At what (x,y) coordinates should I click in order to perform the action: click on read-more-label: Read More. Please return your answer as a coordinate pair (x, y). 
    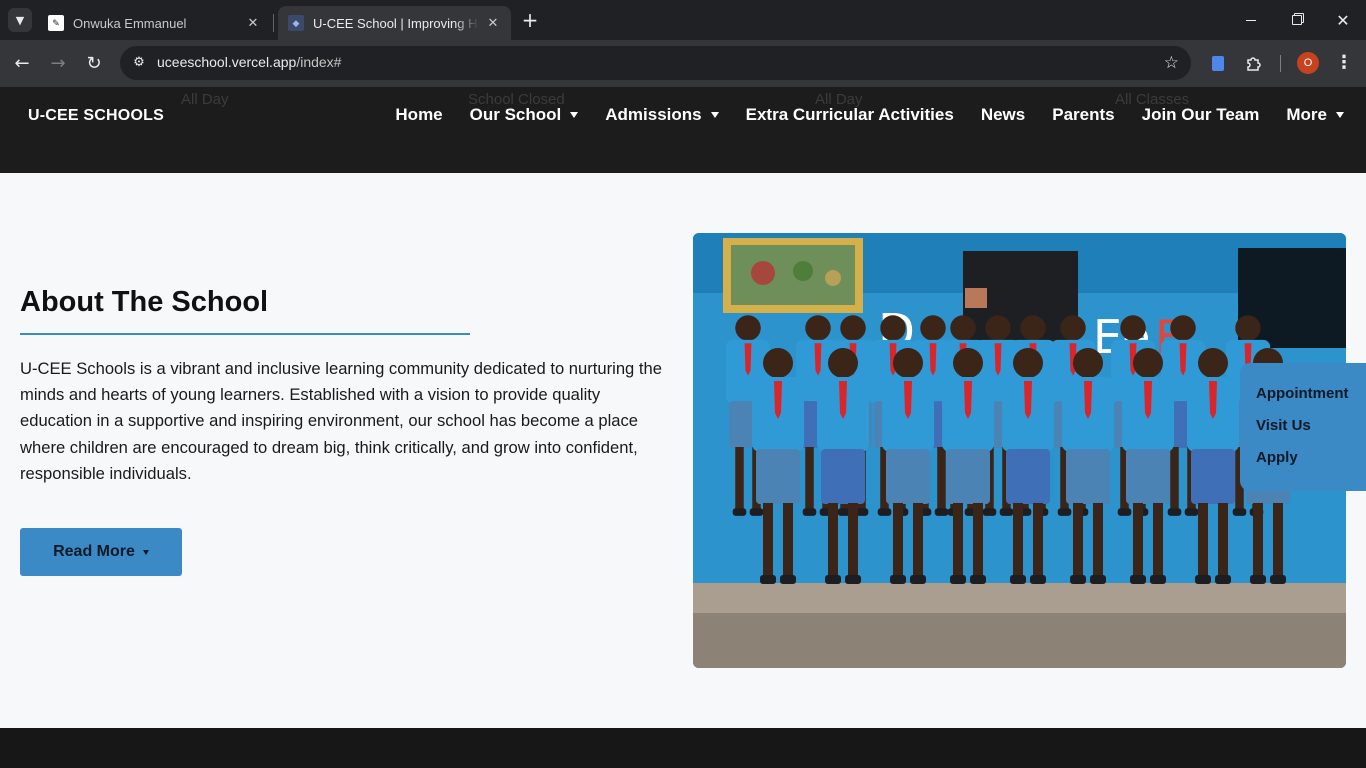
    Looking at the image, I should click on (94, 551).